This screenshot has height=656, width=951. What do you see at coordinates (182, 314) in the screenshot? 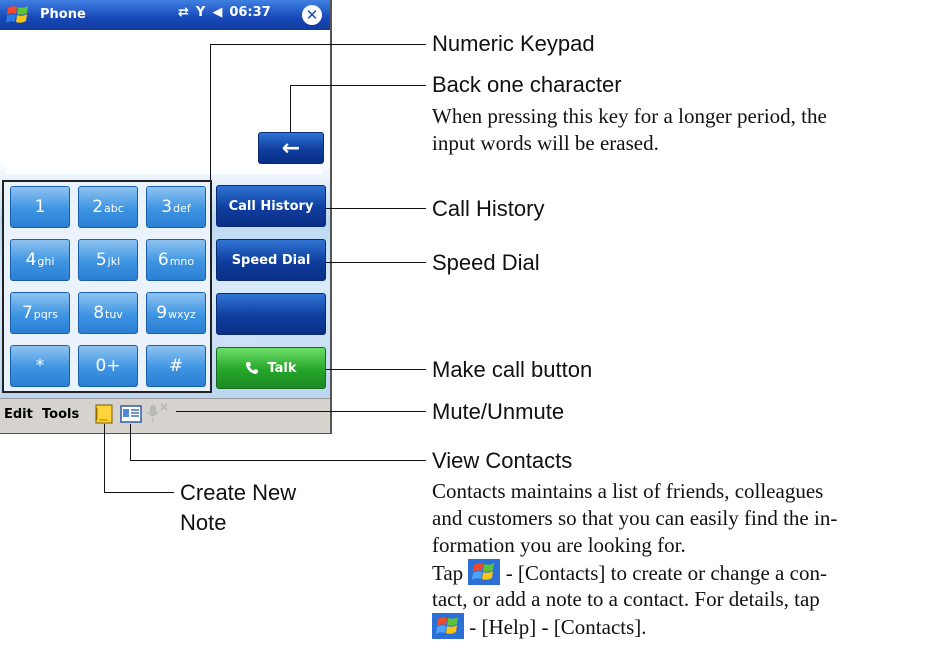
I see `key-letters: wxyz` at bounding box center [182, 314].